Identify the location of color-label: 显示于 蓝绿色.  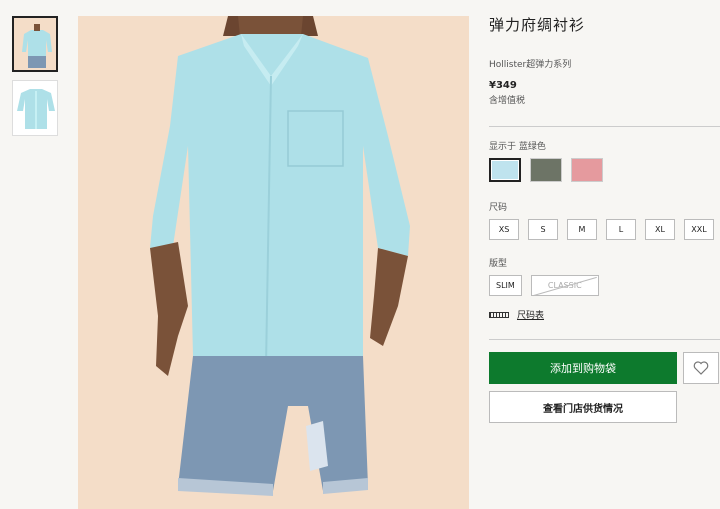
(517, 147).